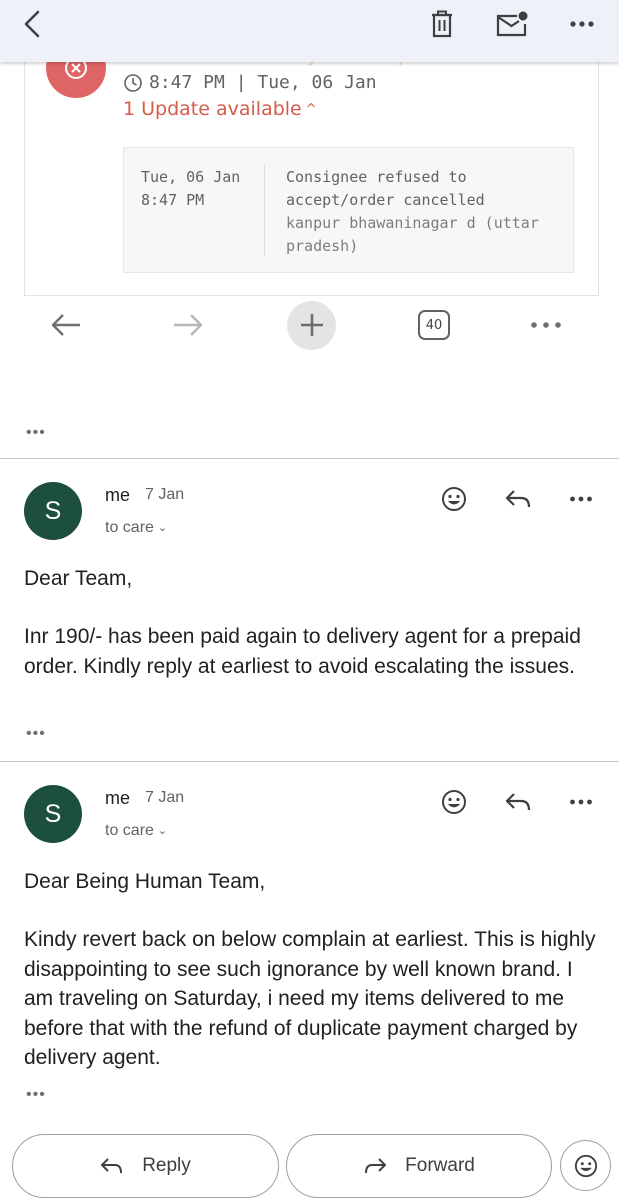 The height and width of the screenshot is (1200, 619). I want to click on more-options-button, so click(582, 24).